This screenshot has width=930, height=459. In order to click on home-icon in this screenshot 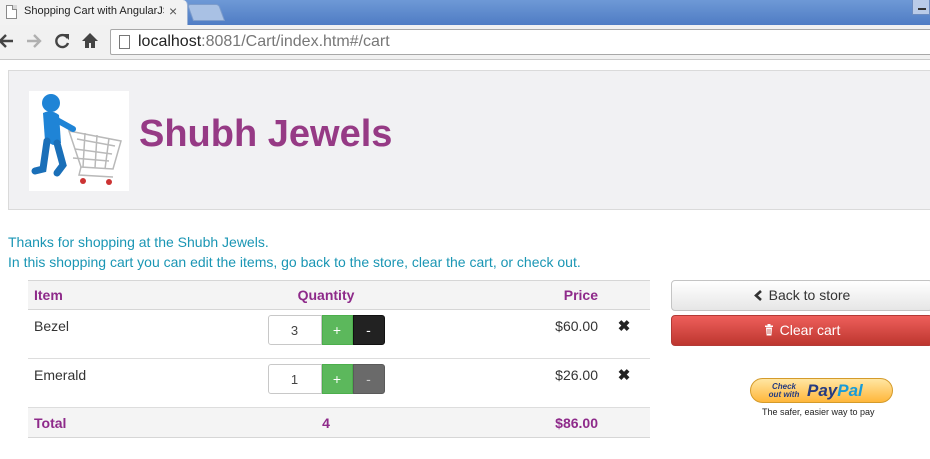, I will do `click(90, 41)`.